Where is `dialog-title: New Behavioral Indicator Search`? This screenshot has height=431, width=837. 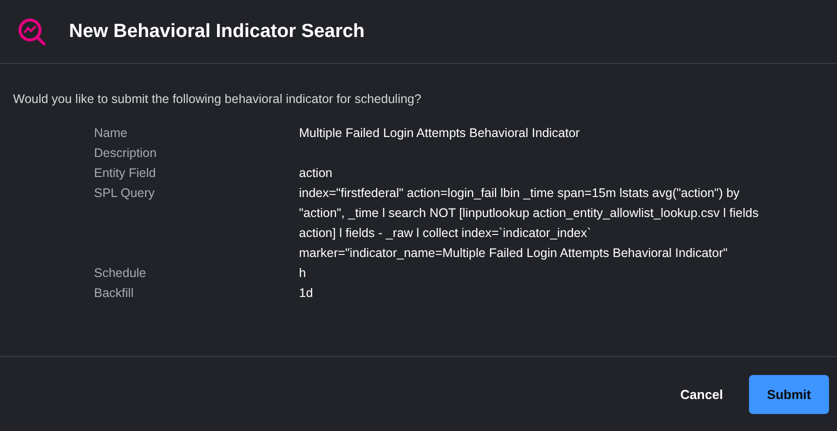 dialog-title: New Behavioral Indicator Search is located at coordinates (217, 31).